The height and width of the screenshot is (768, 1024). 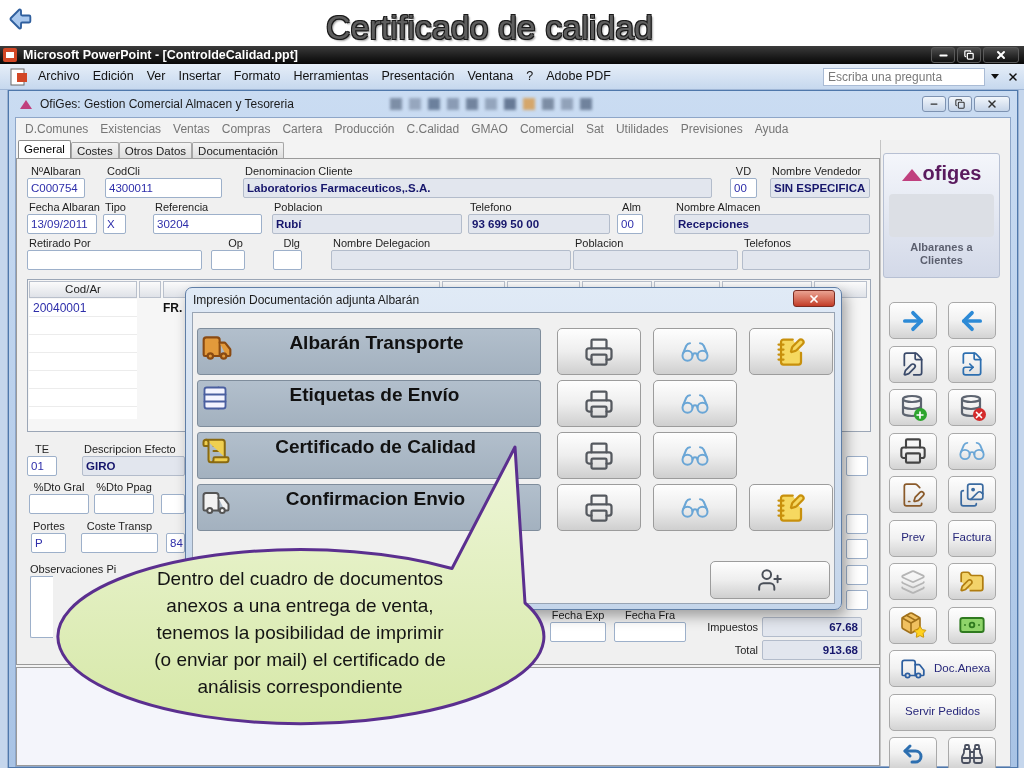 I want to click on notepad-pen-icon, so click(x=791, y=351).